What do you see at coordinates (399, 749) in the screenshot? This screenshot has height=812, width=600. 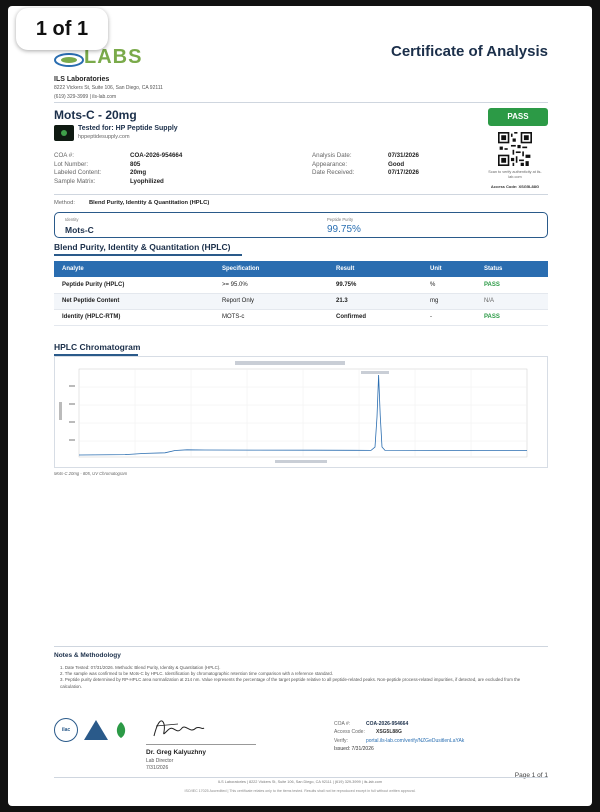 I see `verify-row: Issued: 7/31/2026` at bounding box center [399, 749].